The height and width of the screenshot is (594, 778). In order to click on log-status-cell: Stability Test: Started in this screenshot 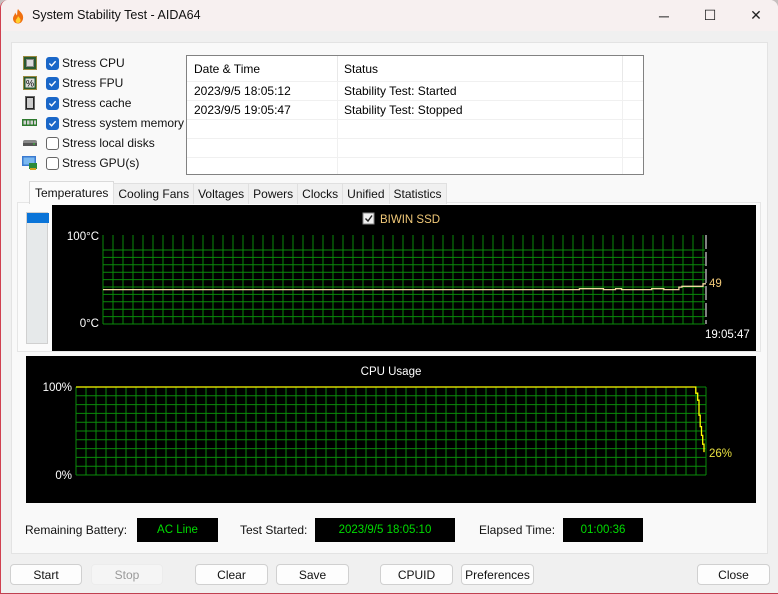, I will do `click(480, 91)`.